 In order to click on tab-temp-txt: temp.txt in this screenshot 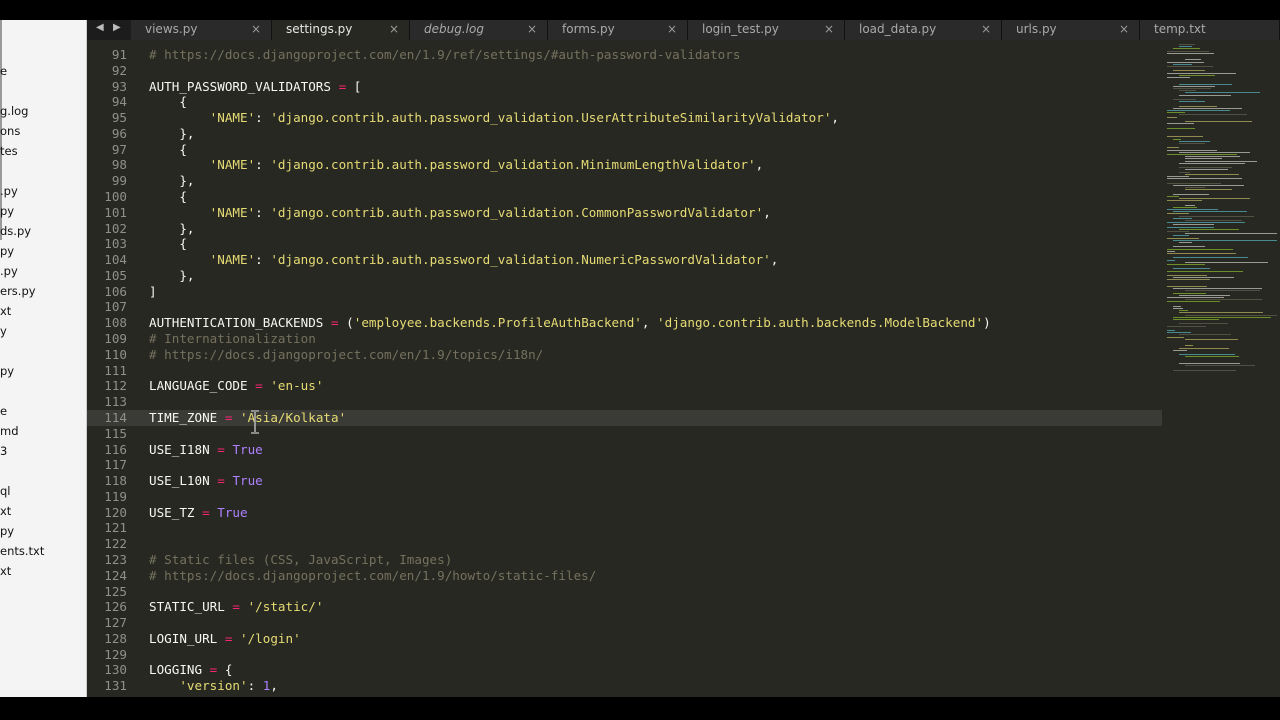, I will do `click(1210, 30)`.